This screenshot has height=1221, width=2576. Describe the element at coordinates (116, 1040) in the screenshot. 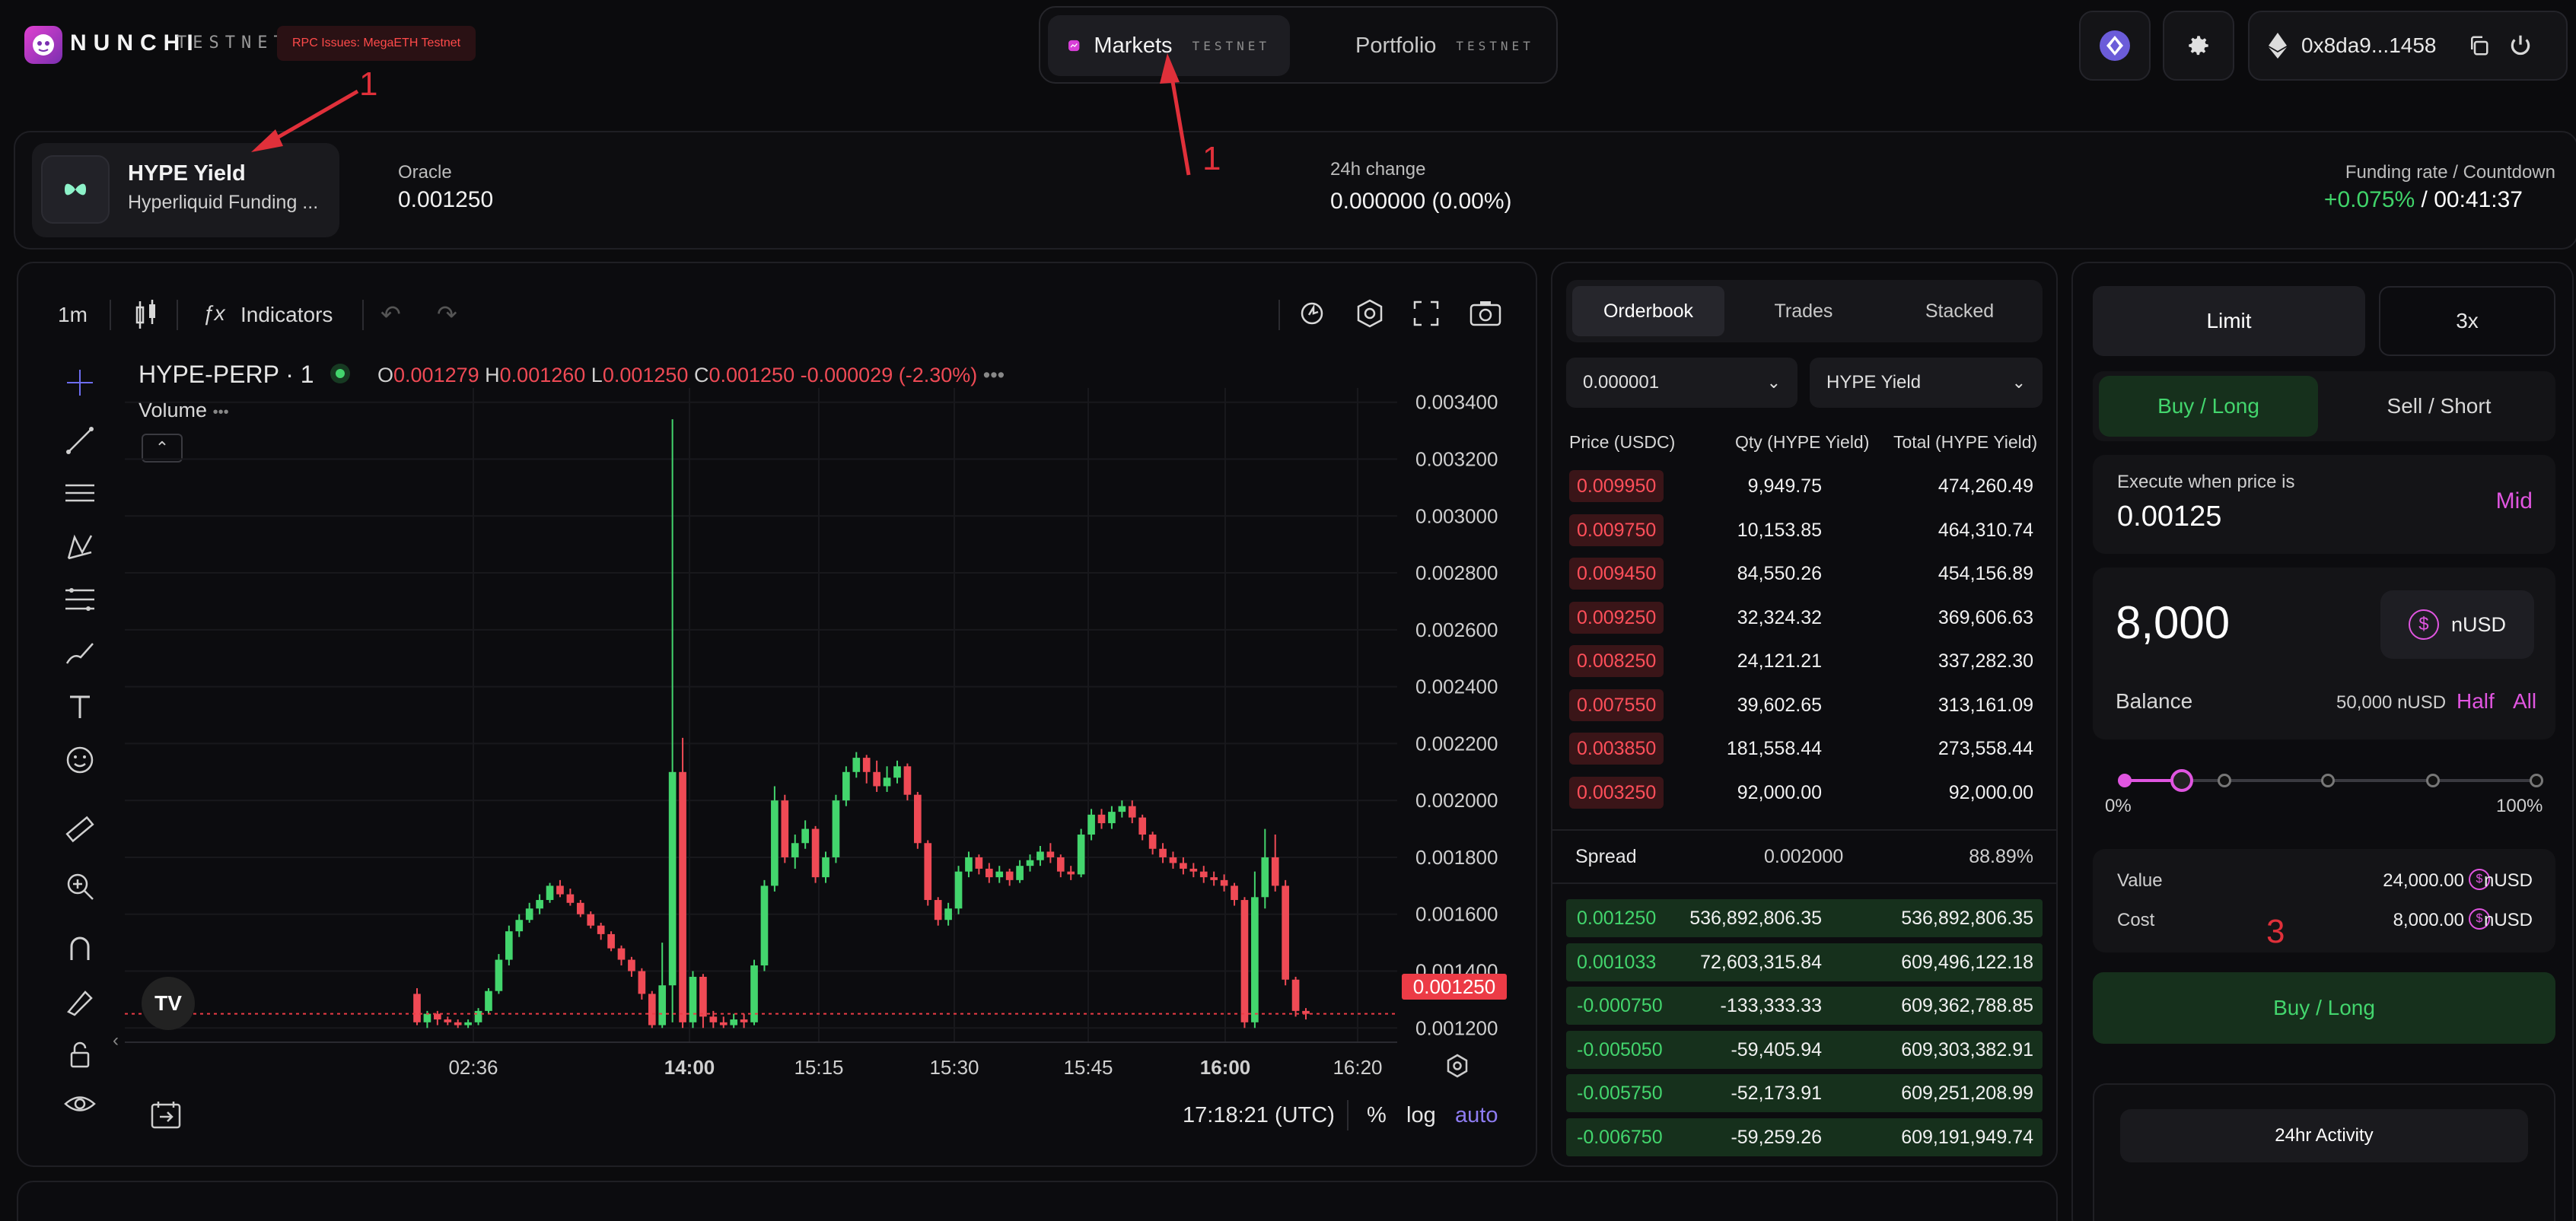

I see `chevron-left-icon: ‹` at that location.